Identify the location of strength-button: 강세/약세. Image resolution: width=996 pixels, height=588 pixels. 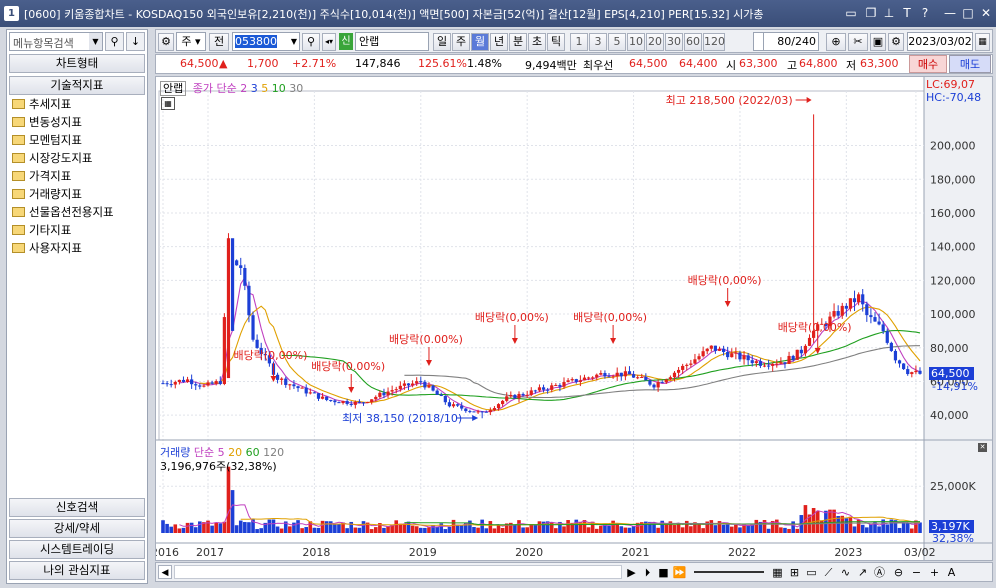
(77, 528).